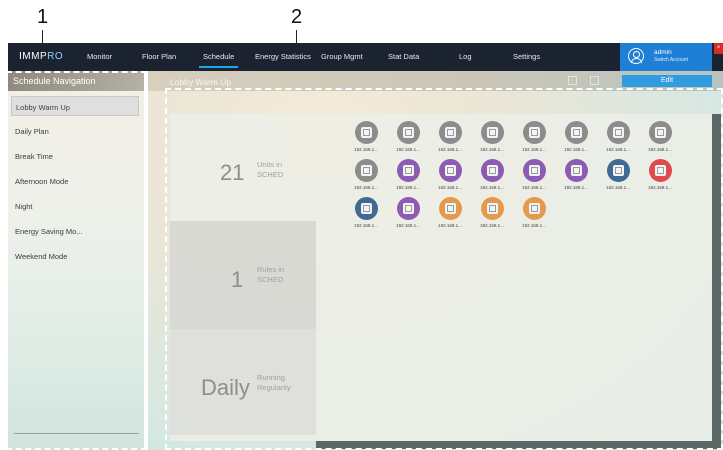 The width and height of the screenshot is (723, 450). I want to click on nav-settings: Settings, so click(526, 56).